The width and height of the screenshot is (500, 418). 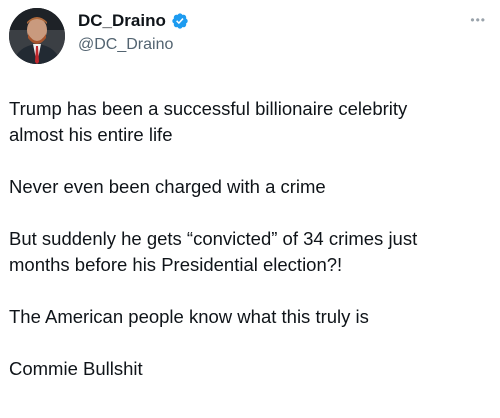 I want to click on avatar-image, so click(x=37, y=36).